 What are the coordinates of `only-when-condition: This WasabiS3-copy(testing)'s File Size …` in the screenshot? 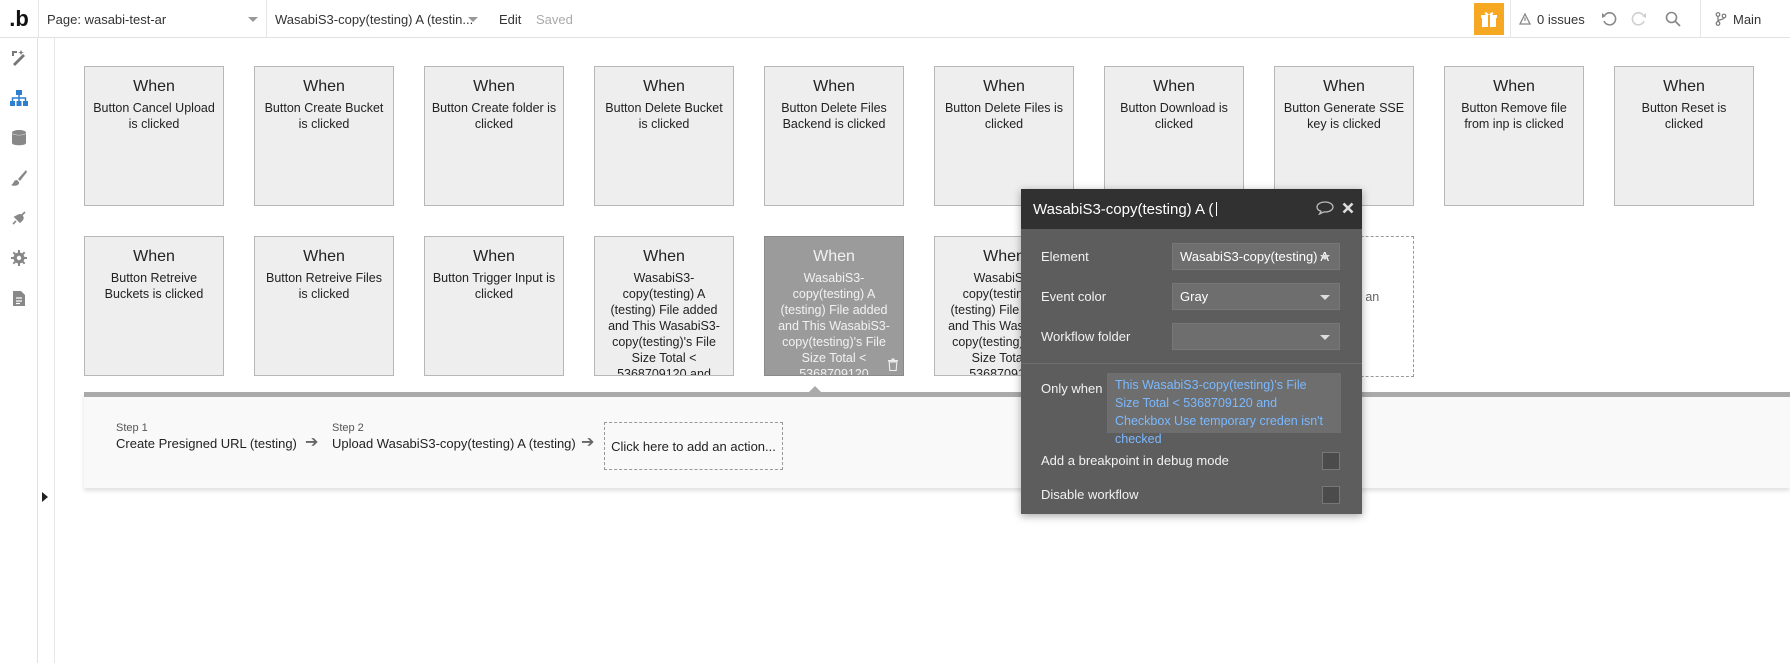 It's located at (1224, 409).